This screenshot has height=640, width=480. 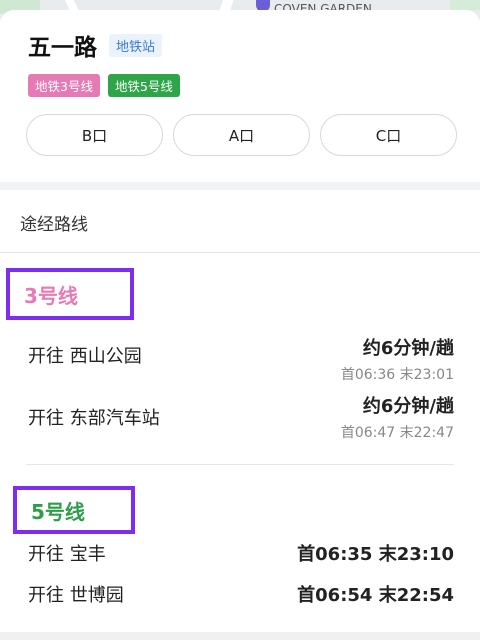 I want to click on first-last-times: 首06:47 末22:47, so click(x=397, y=433).